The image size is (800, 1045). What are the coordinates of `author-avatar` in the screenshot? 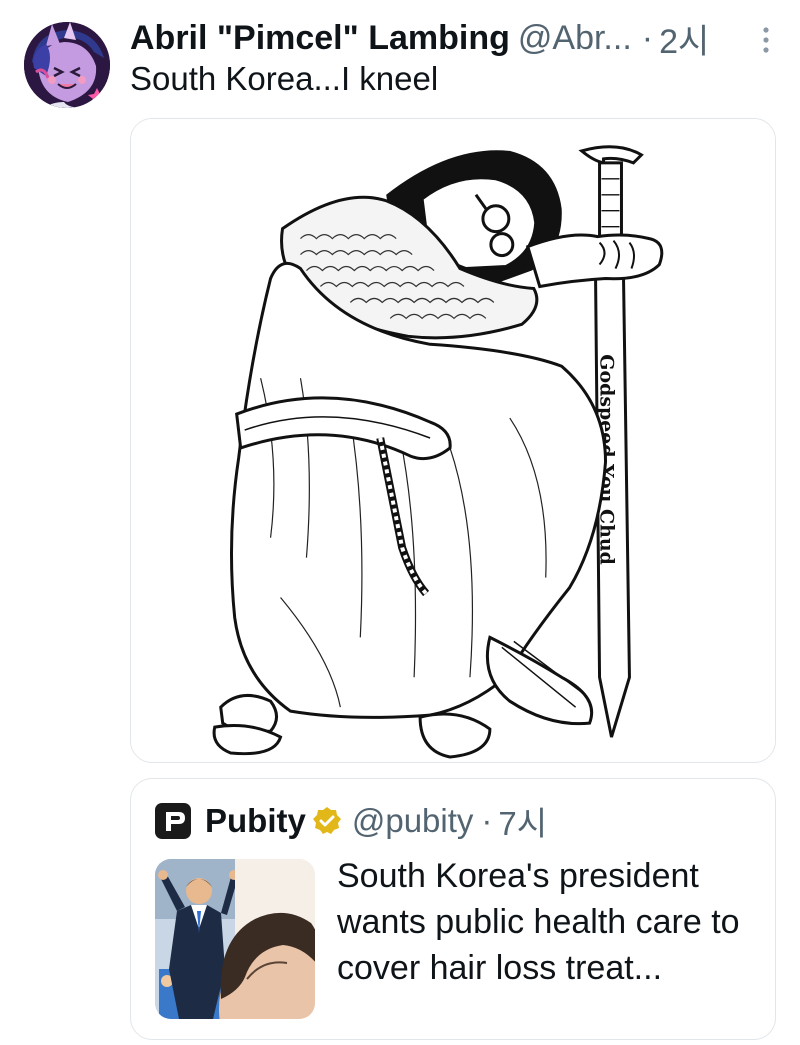 It's located at (67, 65).